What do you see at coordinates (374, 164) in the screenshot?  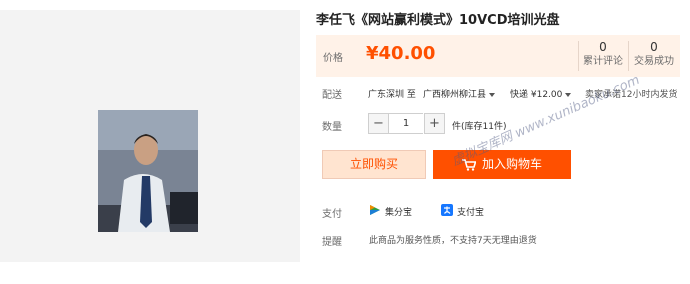 I see `buy-now-button: 立即购买` at bounding box center [374, 164].